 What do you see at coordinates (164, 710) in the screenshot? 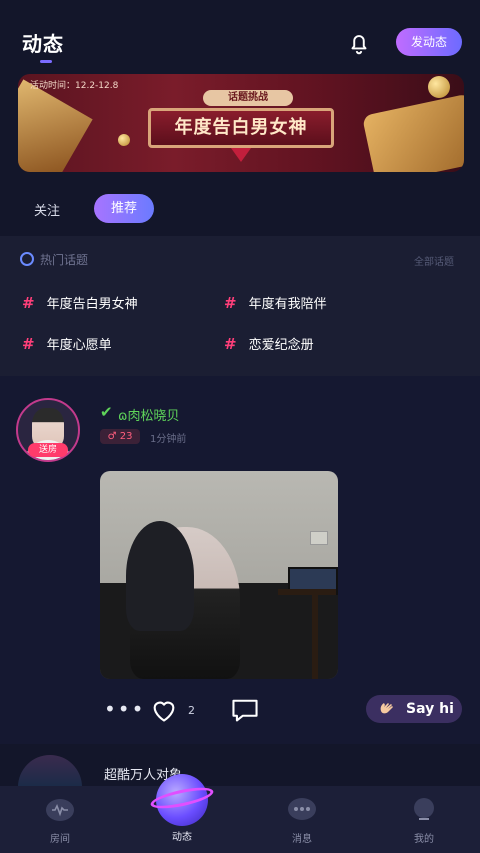
I see `heart-icon` at bounding box center [164, 710].